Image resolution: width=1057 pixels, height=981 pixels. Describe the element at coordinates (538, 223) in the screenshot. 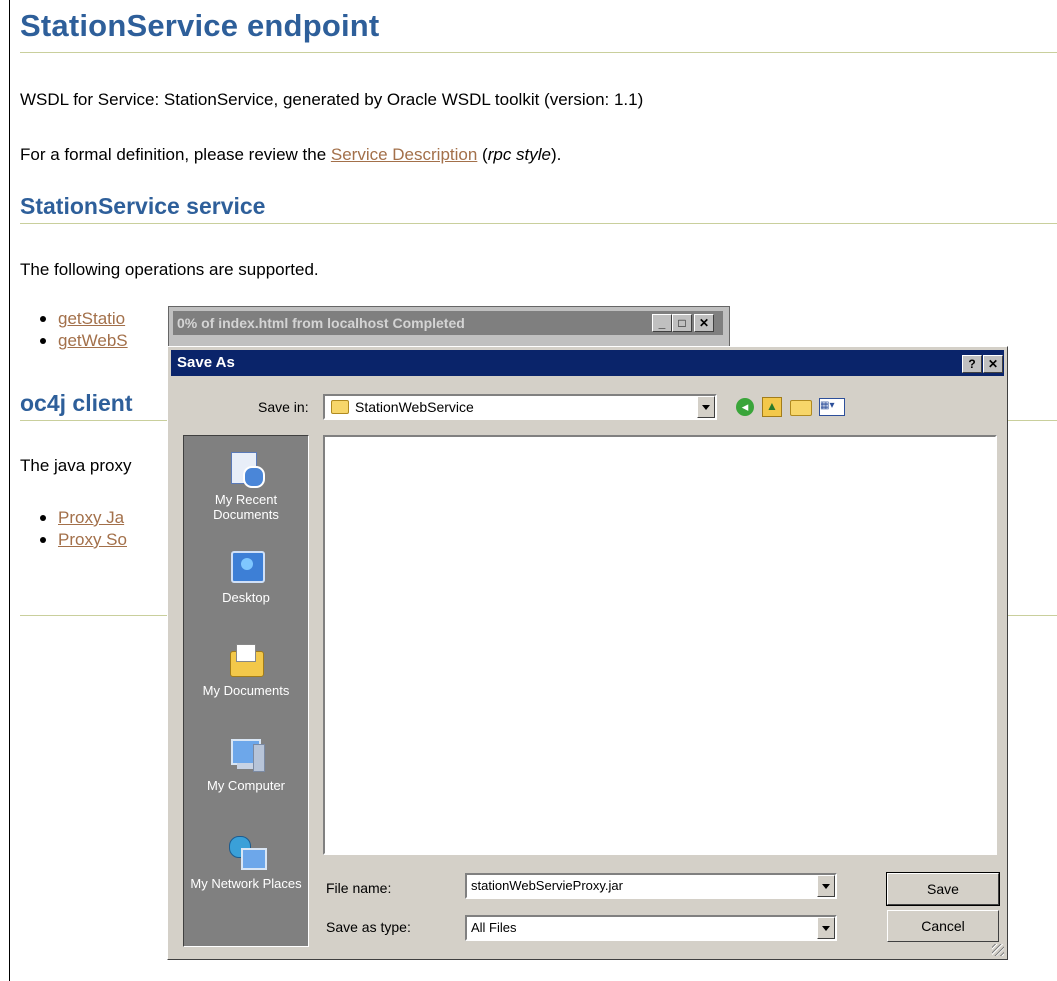

I see `service-divider` at that location.